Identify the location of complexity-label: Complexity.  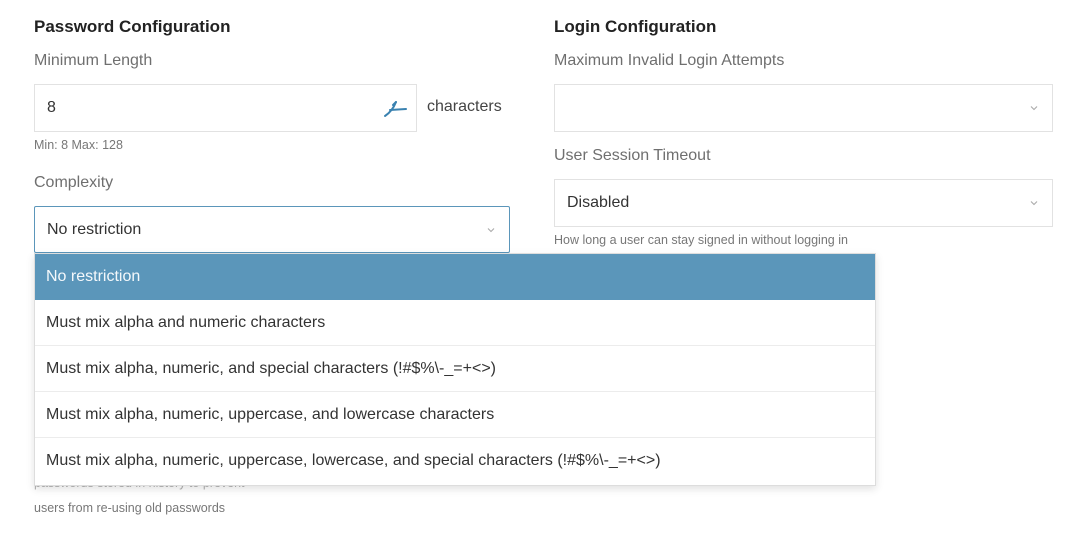
(74, 182).